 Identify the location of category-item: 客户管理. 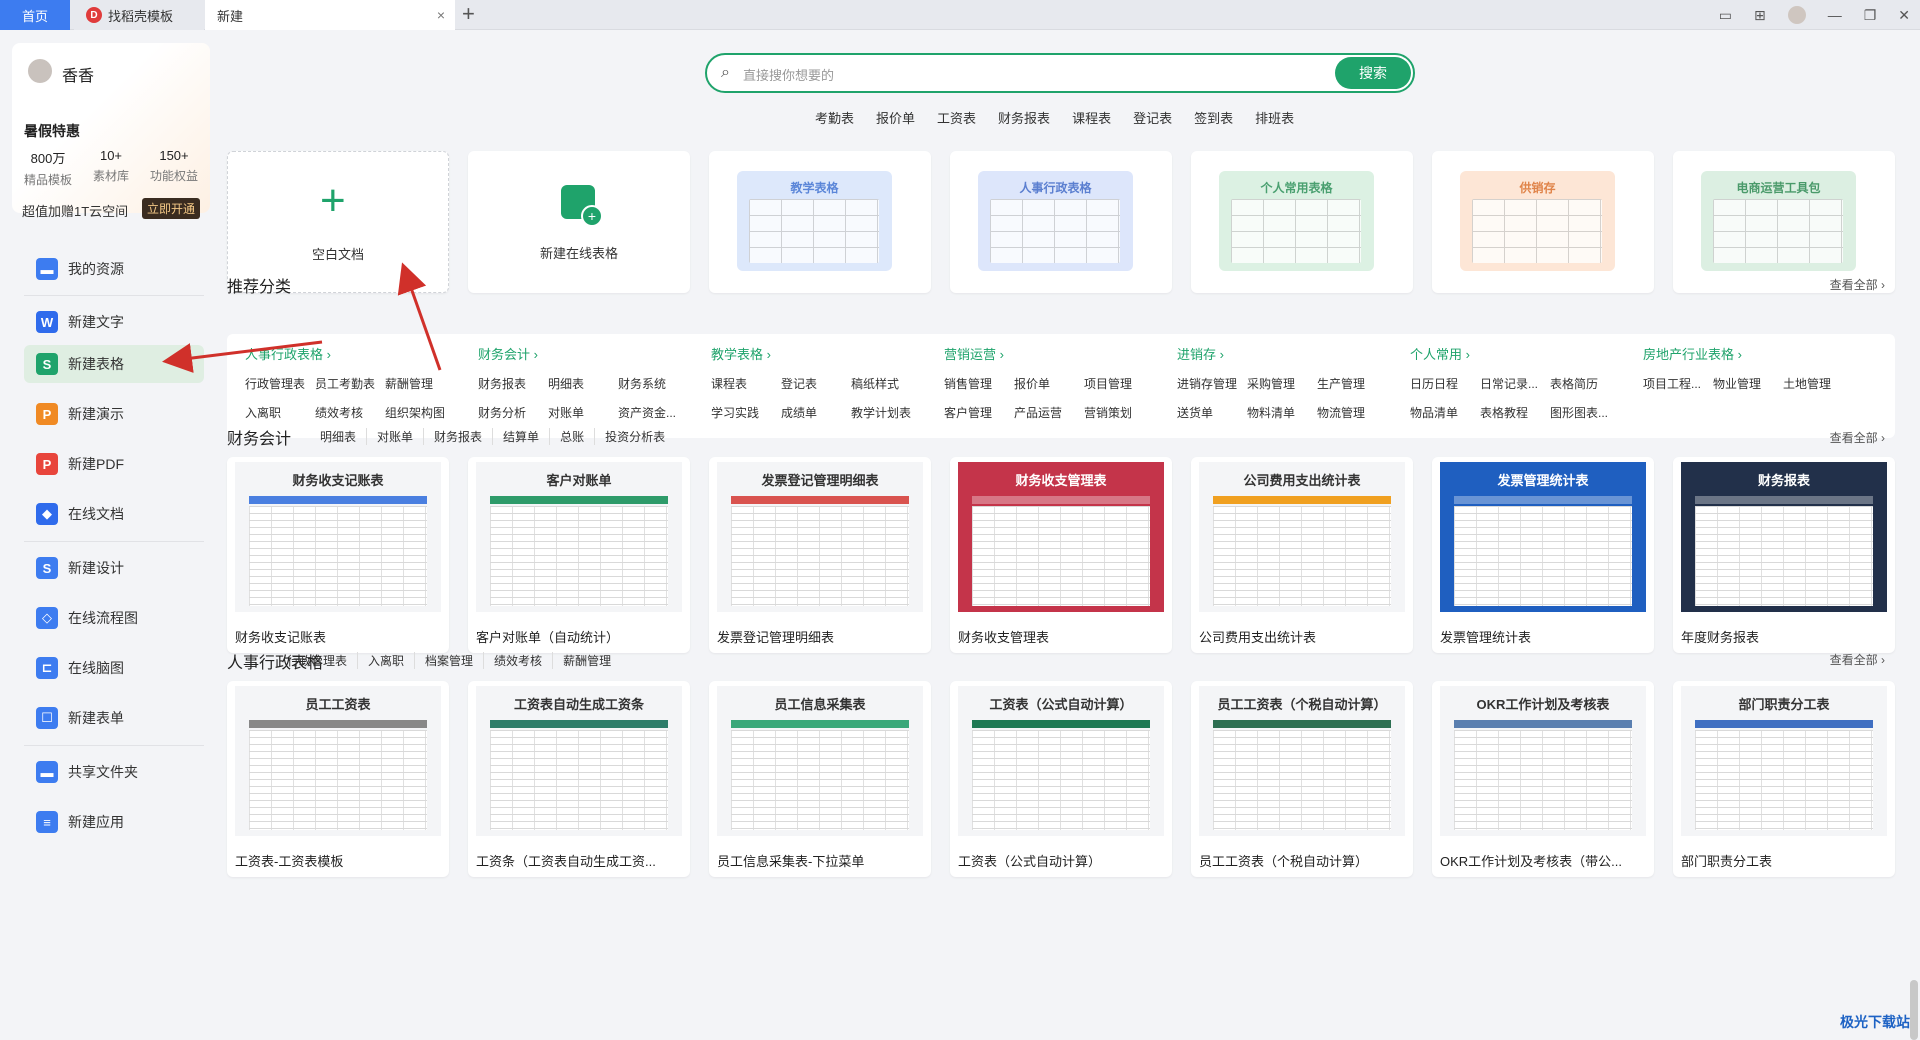
(979, 412).